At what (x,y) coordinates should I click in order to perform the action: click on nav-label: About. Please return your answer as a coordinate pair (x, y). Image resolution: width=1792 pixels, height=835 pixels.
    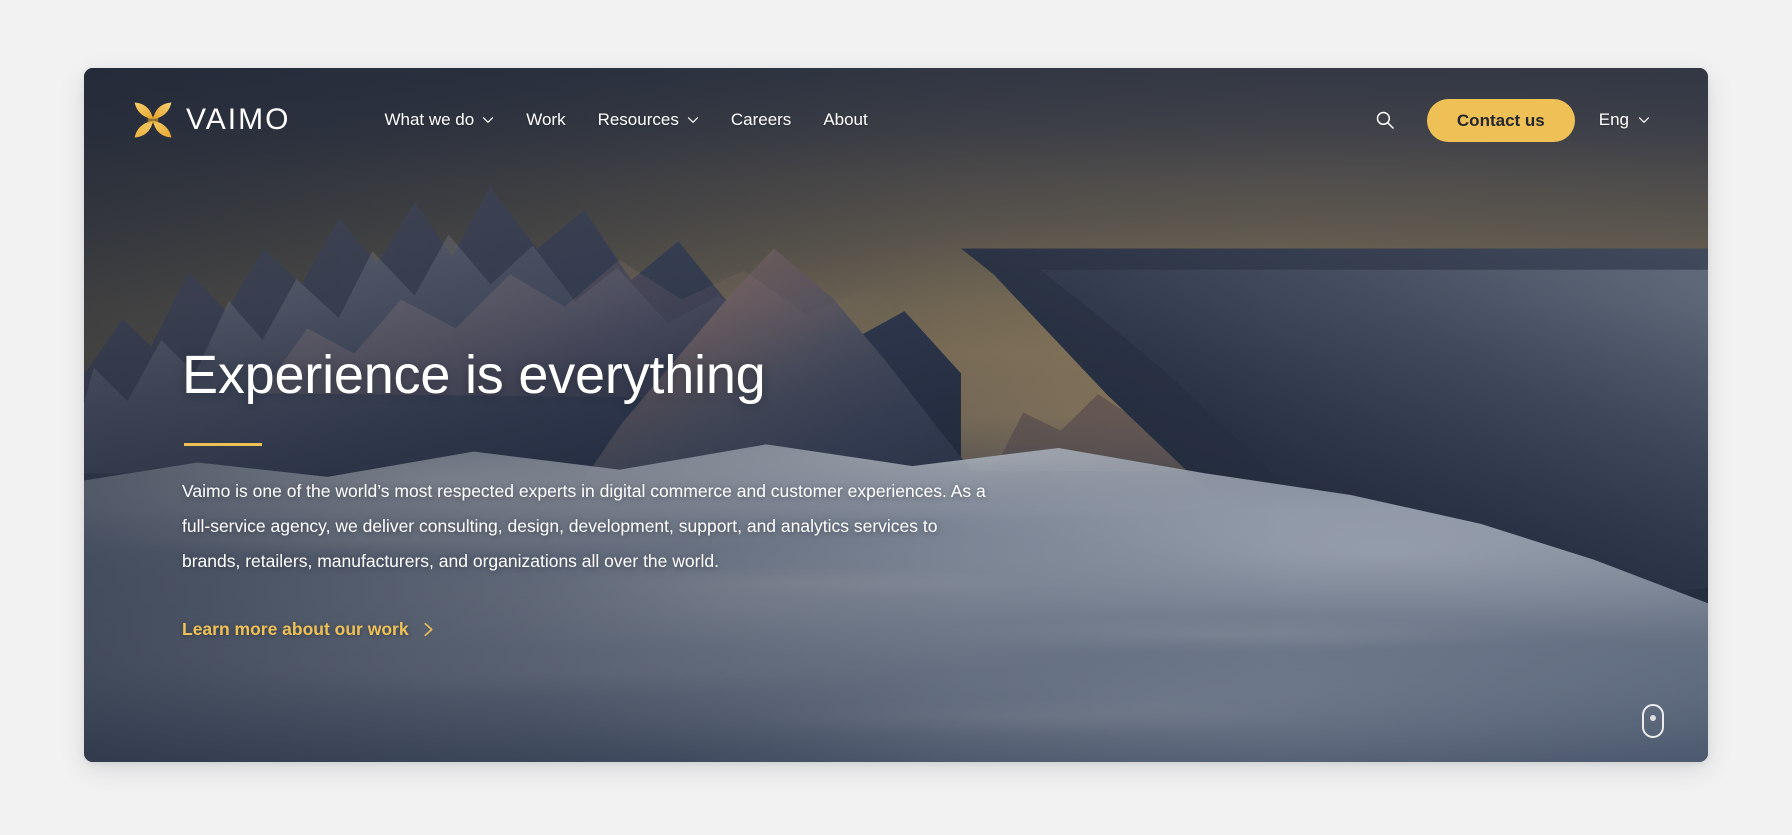
    Looking at the image, I should click on (845, 119).